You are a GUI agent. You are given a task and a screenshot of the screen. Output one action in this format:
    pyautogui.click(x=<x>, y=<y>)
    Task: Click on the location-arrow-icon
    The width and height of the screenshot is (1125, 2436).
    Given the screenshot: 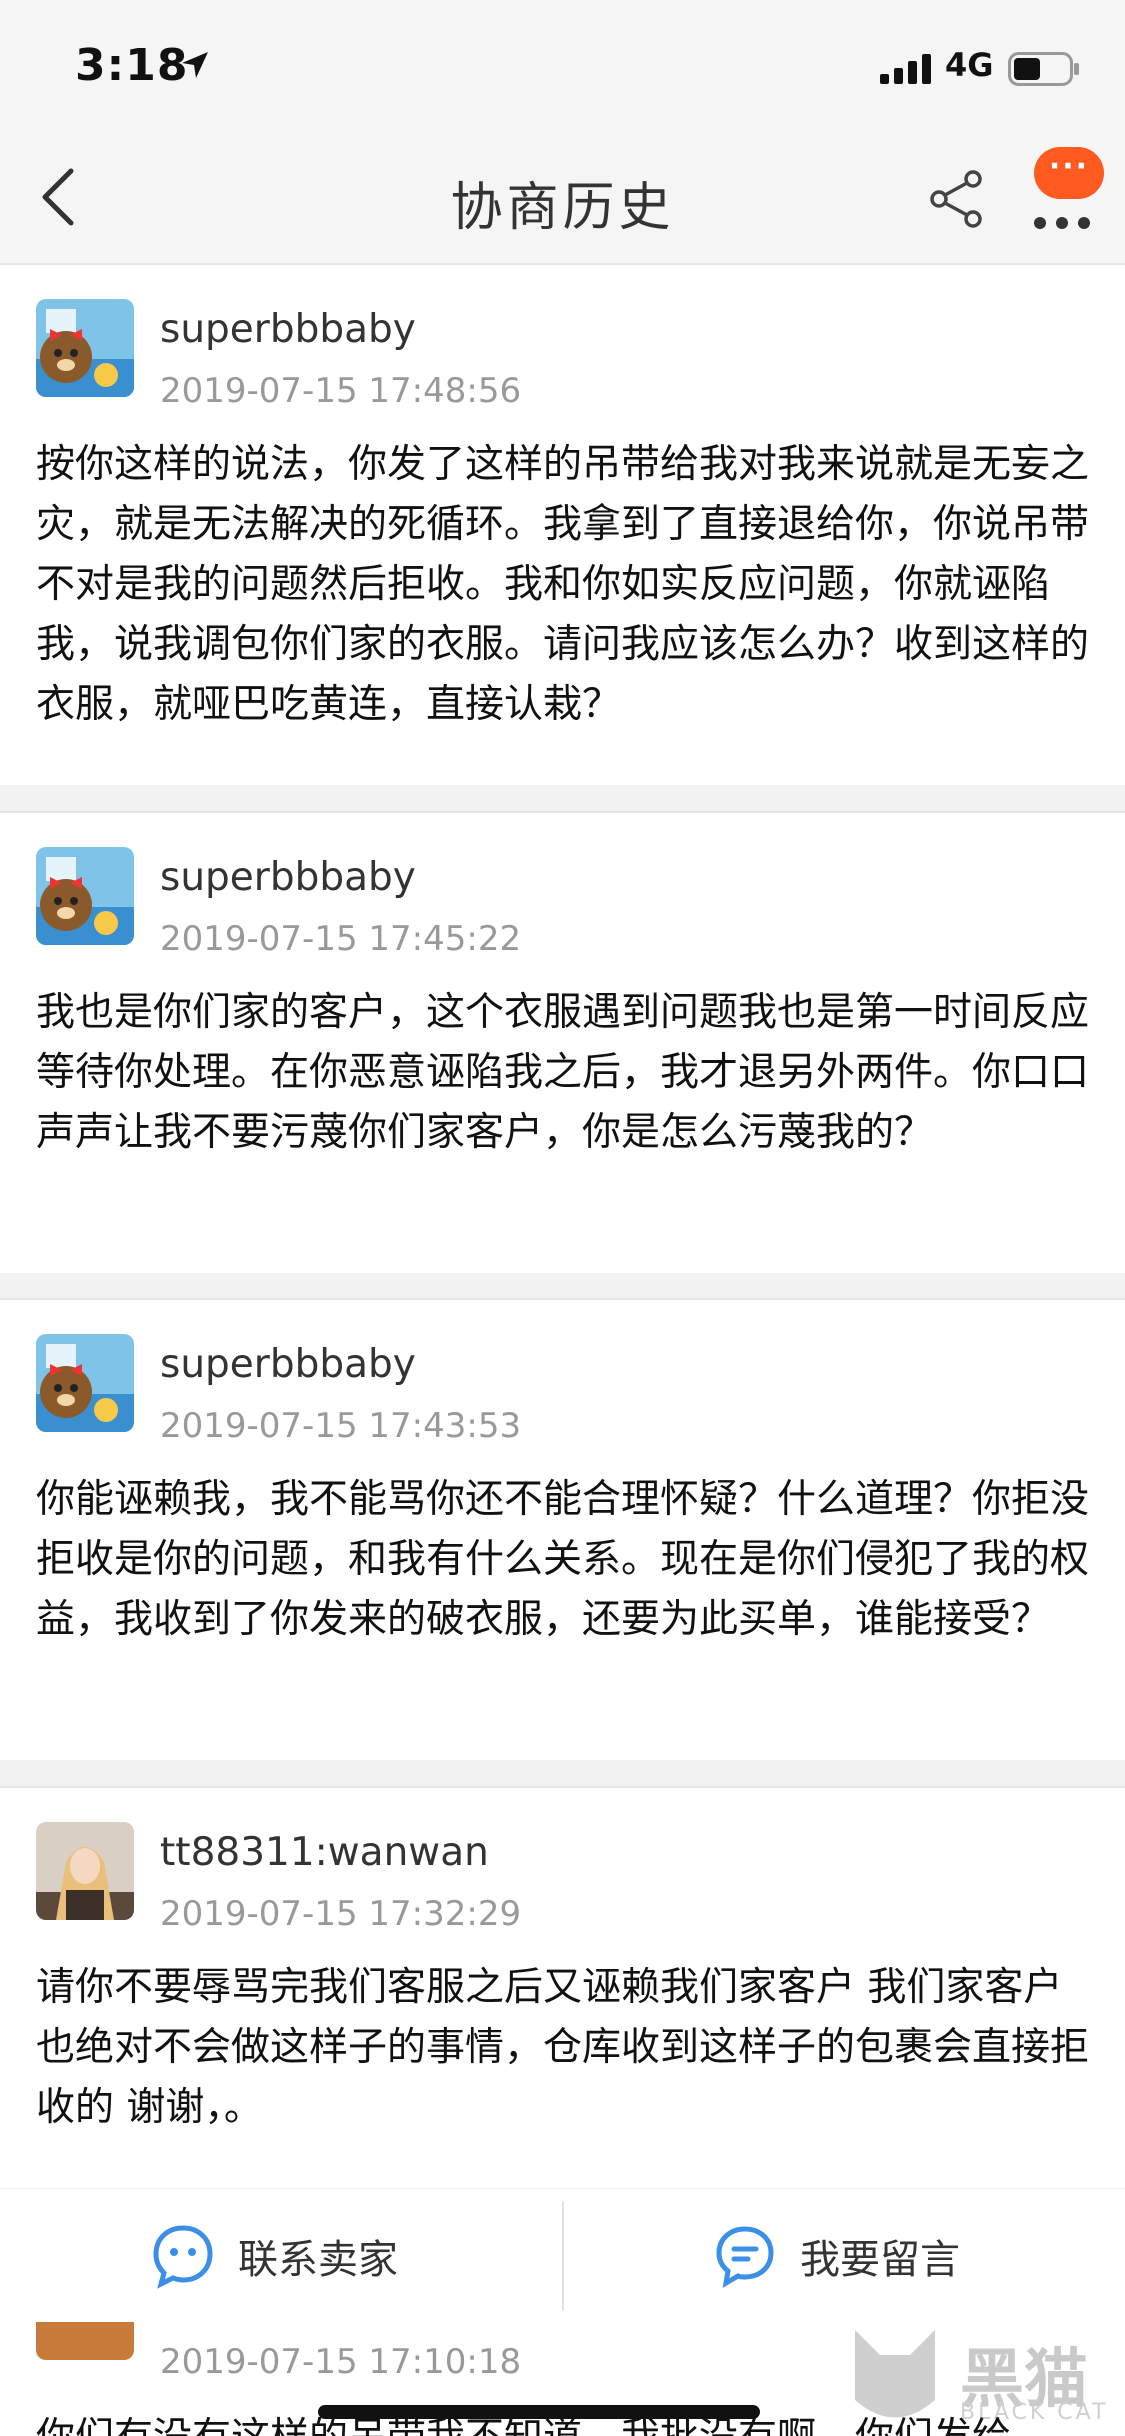 What is the action you would take?
    pyautogui.click(x=195, y=65)
    